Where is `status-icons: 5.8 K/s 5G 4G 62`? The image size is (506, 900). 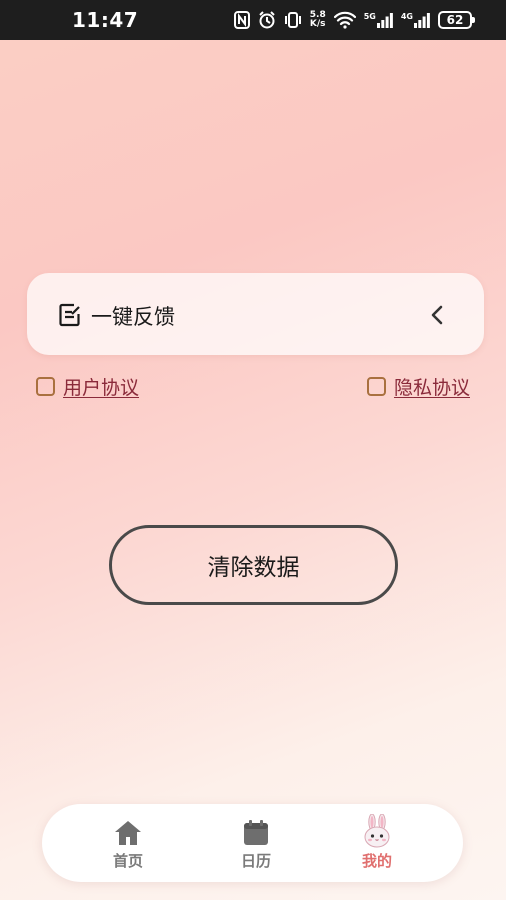 status-icons: 5.8 K/s 5G 4G 62 is located at coordinates (354, 20).